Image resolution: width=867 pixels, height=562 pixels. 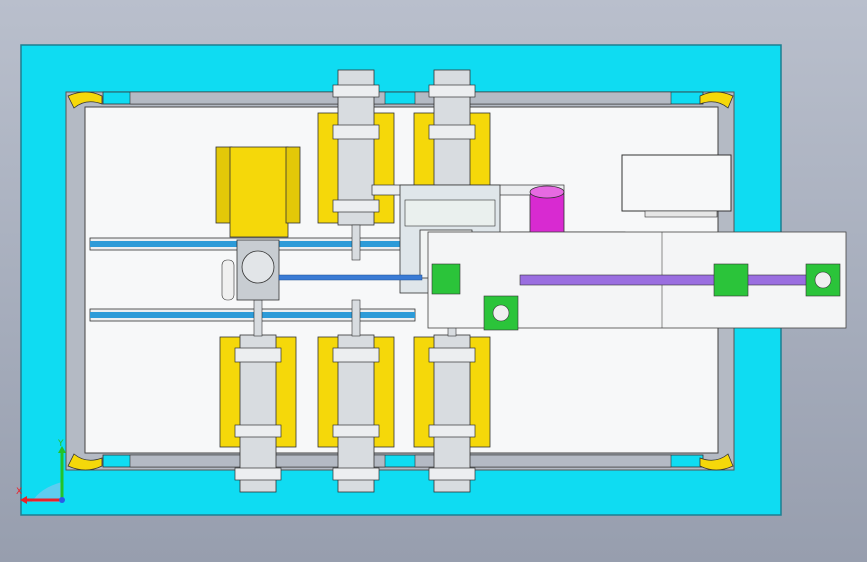 What do you see at coordinates (681, 214) in the screenshot?
I see `control-box-strip` at bounding box center [681, 214].